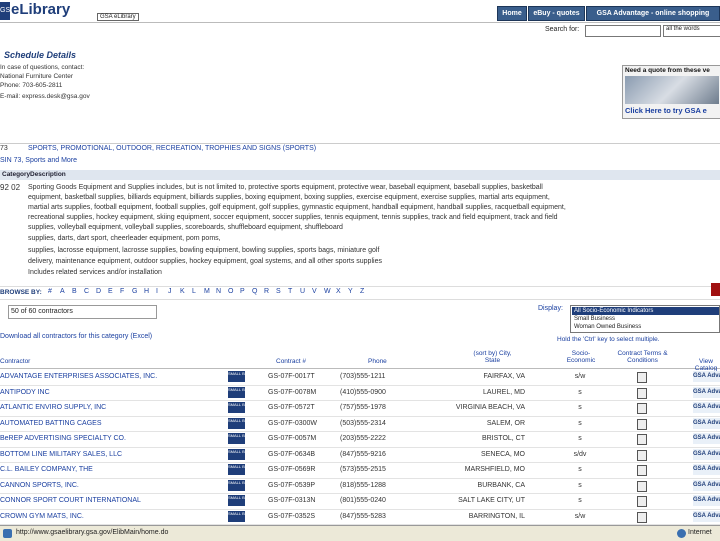 The image size is (720, 541). Describe the element at coordinates (292, 485) in the screenshot. I see `contract-number: GS-07F-0539P` at that location.